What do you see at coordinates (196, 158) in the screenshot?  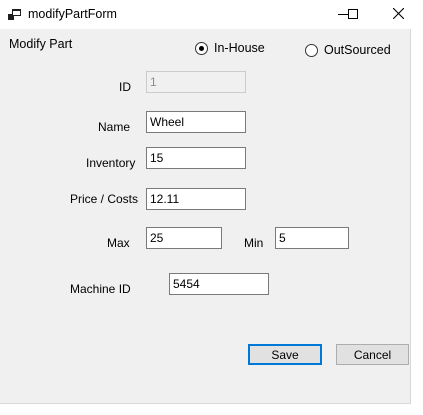 I see `inventory-field` at bounding box center [196, 158].